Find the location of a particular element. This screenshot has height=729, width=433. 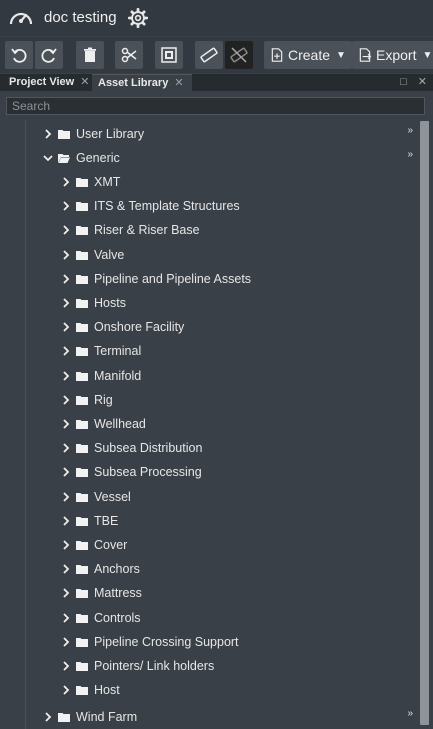

dashboard-gauge-icon is located at coordinates (21, 18).